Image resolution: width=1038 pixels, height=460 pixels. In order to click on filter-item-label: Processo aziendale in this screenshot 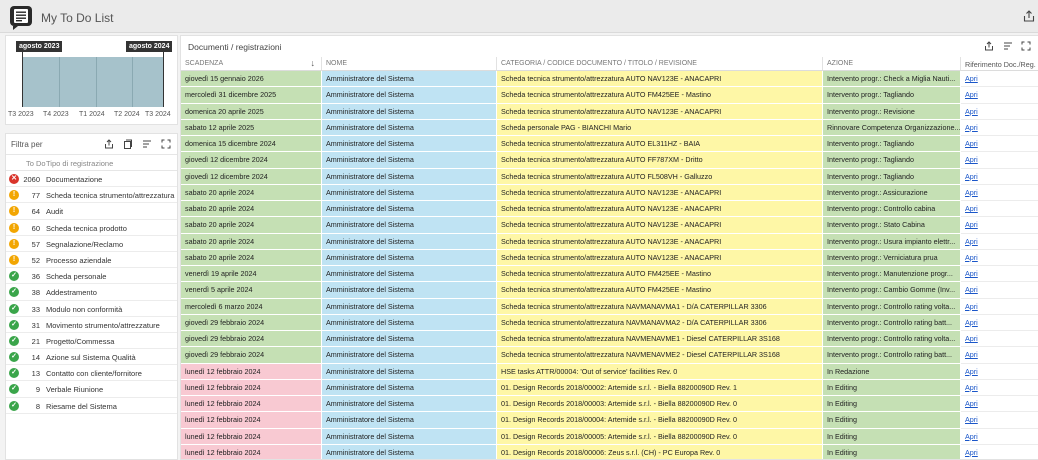, I will do `click(79, 260)`.